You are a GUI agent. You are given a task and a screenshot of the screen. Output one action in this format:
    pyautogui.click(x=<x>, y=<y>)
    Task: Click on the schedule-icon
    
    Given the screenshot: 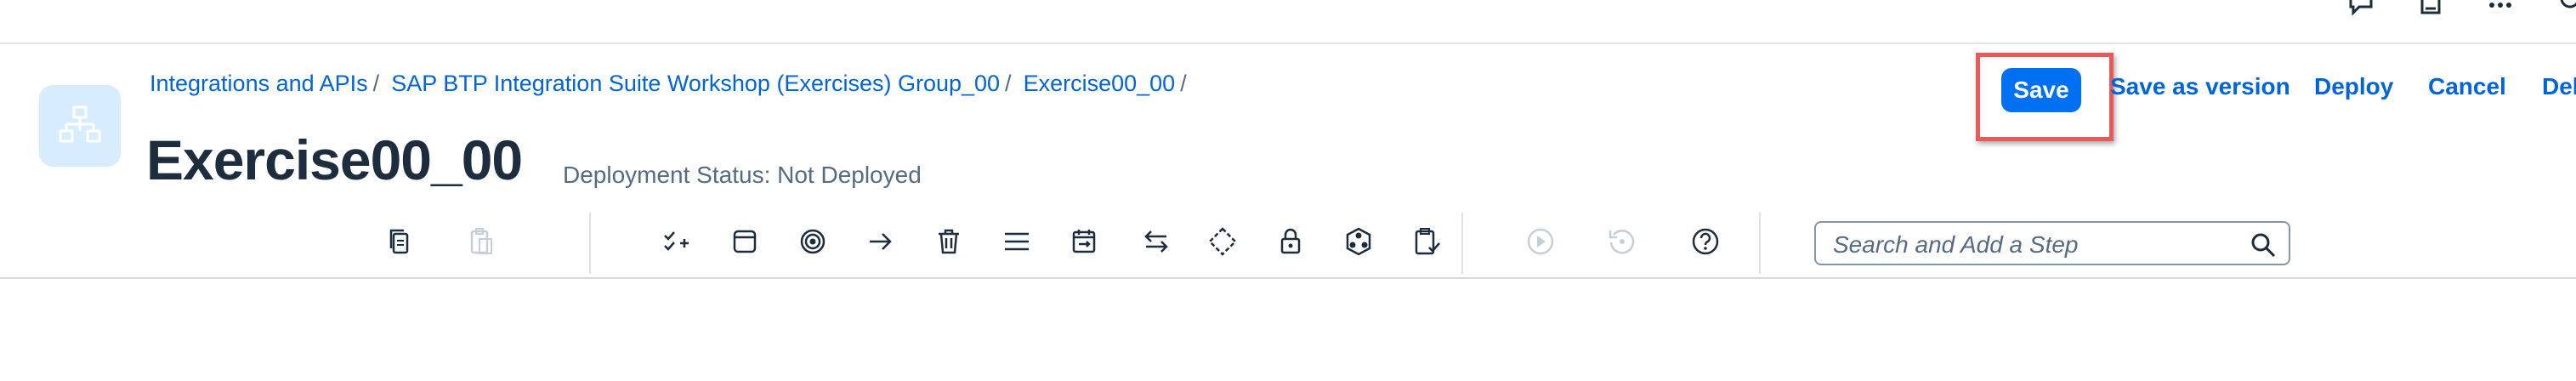 What is the action you would take?
    pyautogui.click(x=1085, y=242)
    